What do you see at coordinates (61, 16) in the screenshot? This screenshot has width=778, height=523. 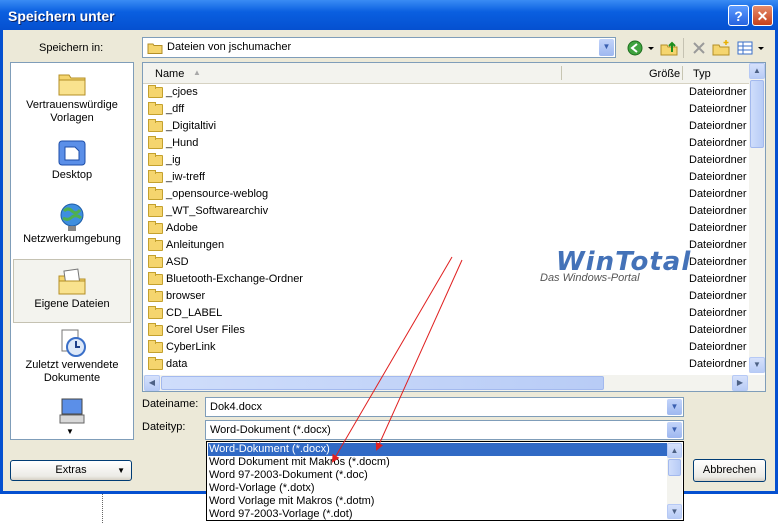 I see `window-title: Speichern unter` at bounding box center [61, 16].